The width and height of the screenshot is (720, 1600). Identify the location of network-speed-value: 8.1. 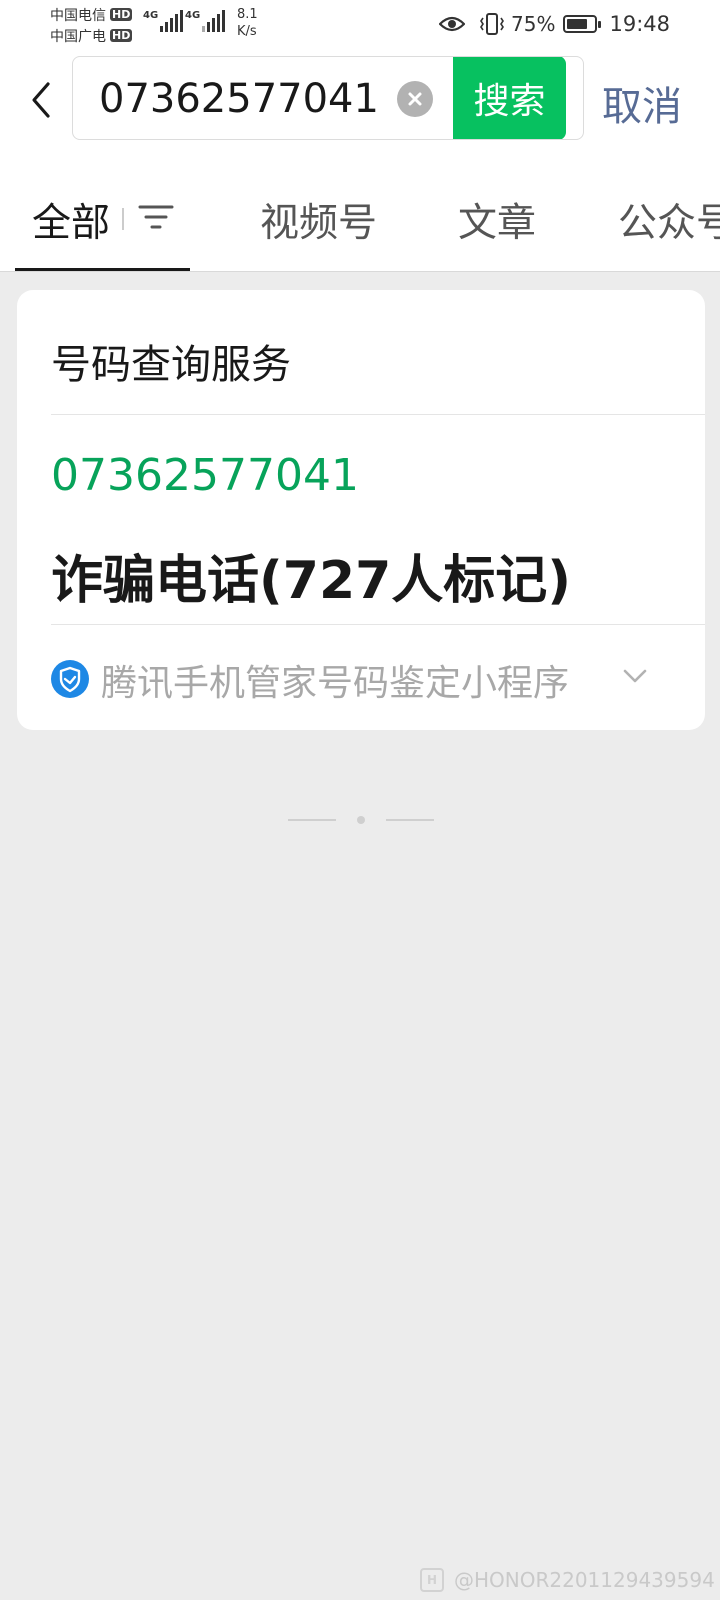
(247, 14).